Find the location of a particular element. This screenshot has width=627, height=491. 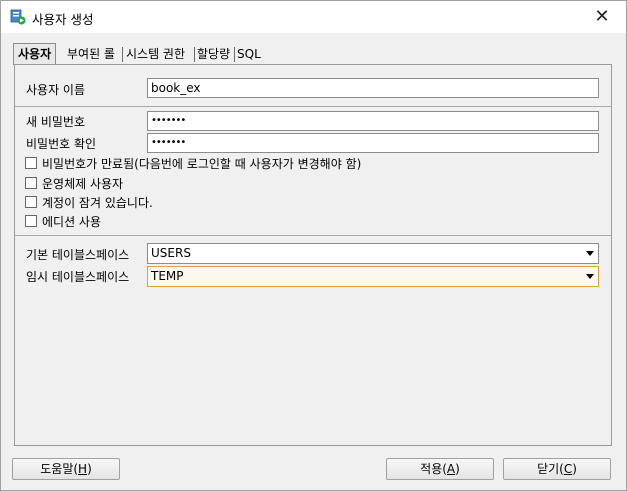

create-user-icon is located at coordinates (18, 17).